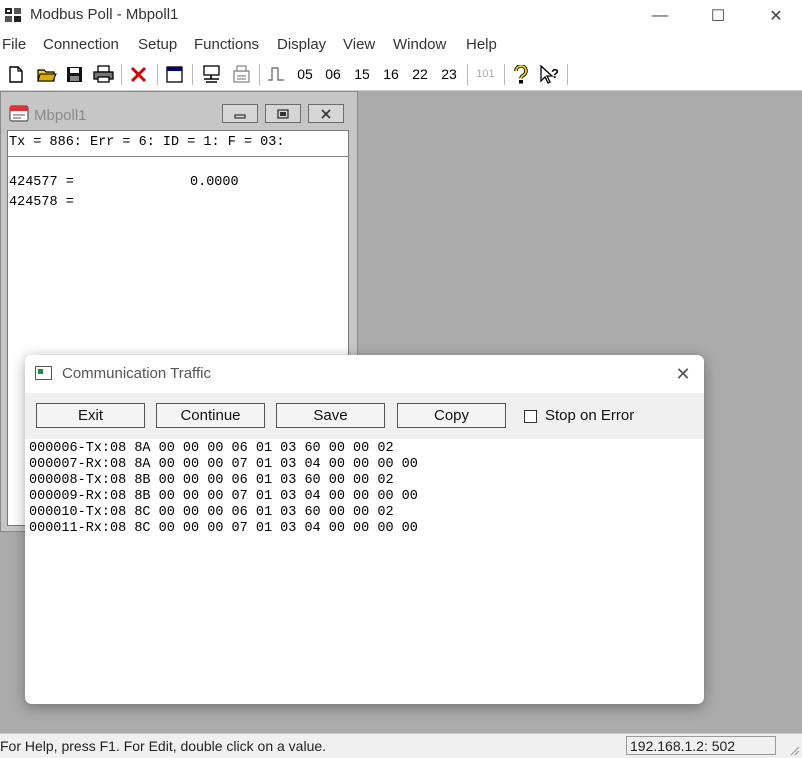 Image resolution: width=802 pixels, height=758 pixels. I want to click on context-help-icon: ?, so click(549, 74).